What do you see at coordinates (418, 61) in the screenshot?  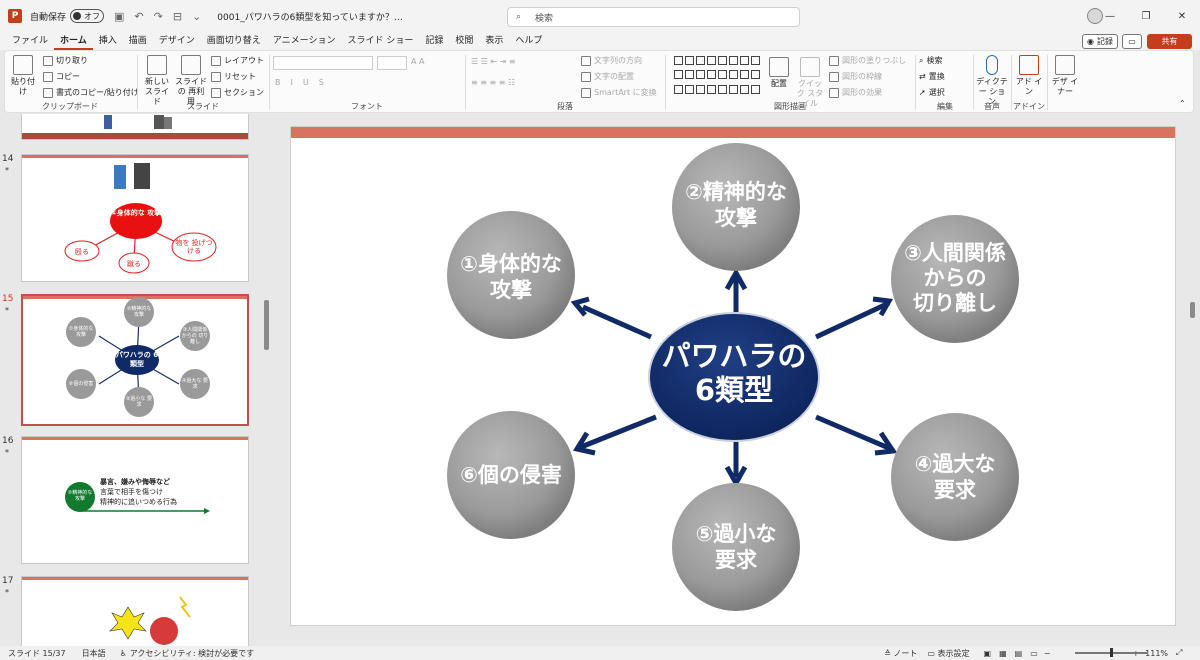 I see `font-size-buttons: A A` at bounding box center [418, 61].